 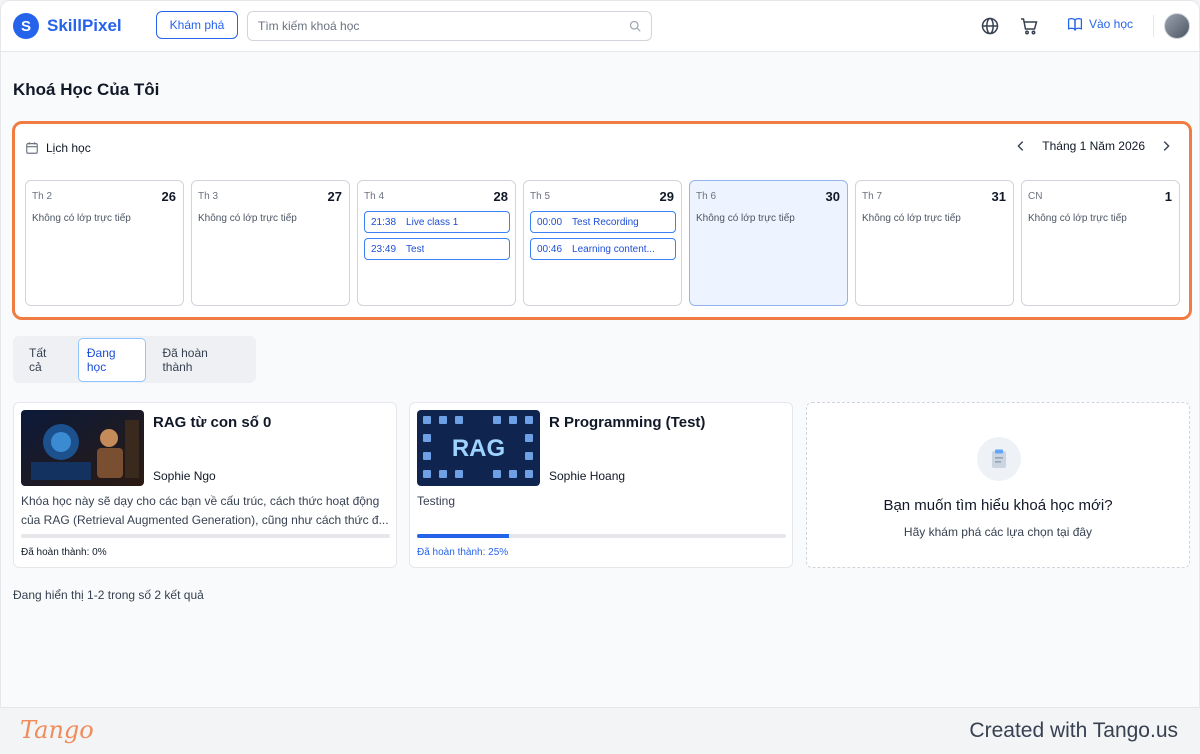 I want to click on day-number: 30, so click(x=832, y=196).